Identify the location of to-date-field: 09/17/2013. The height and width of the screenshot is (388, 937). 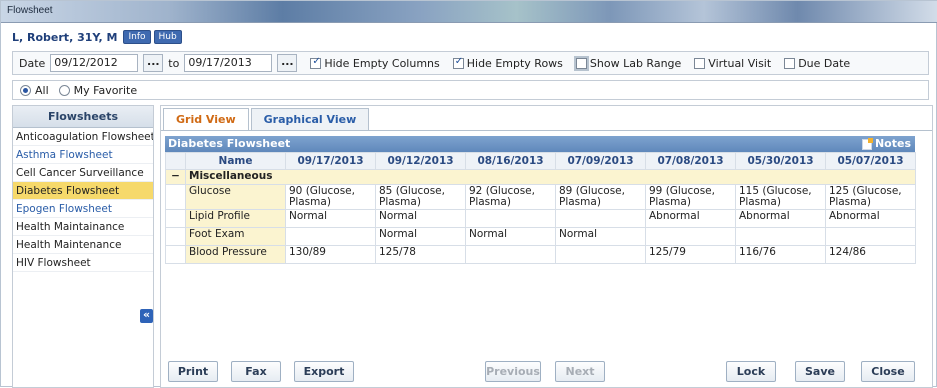
(228, 63).